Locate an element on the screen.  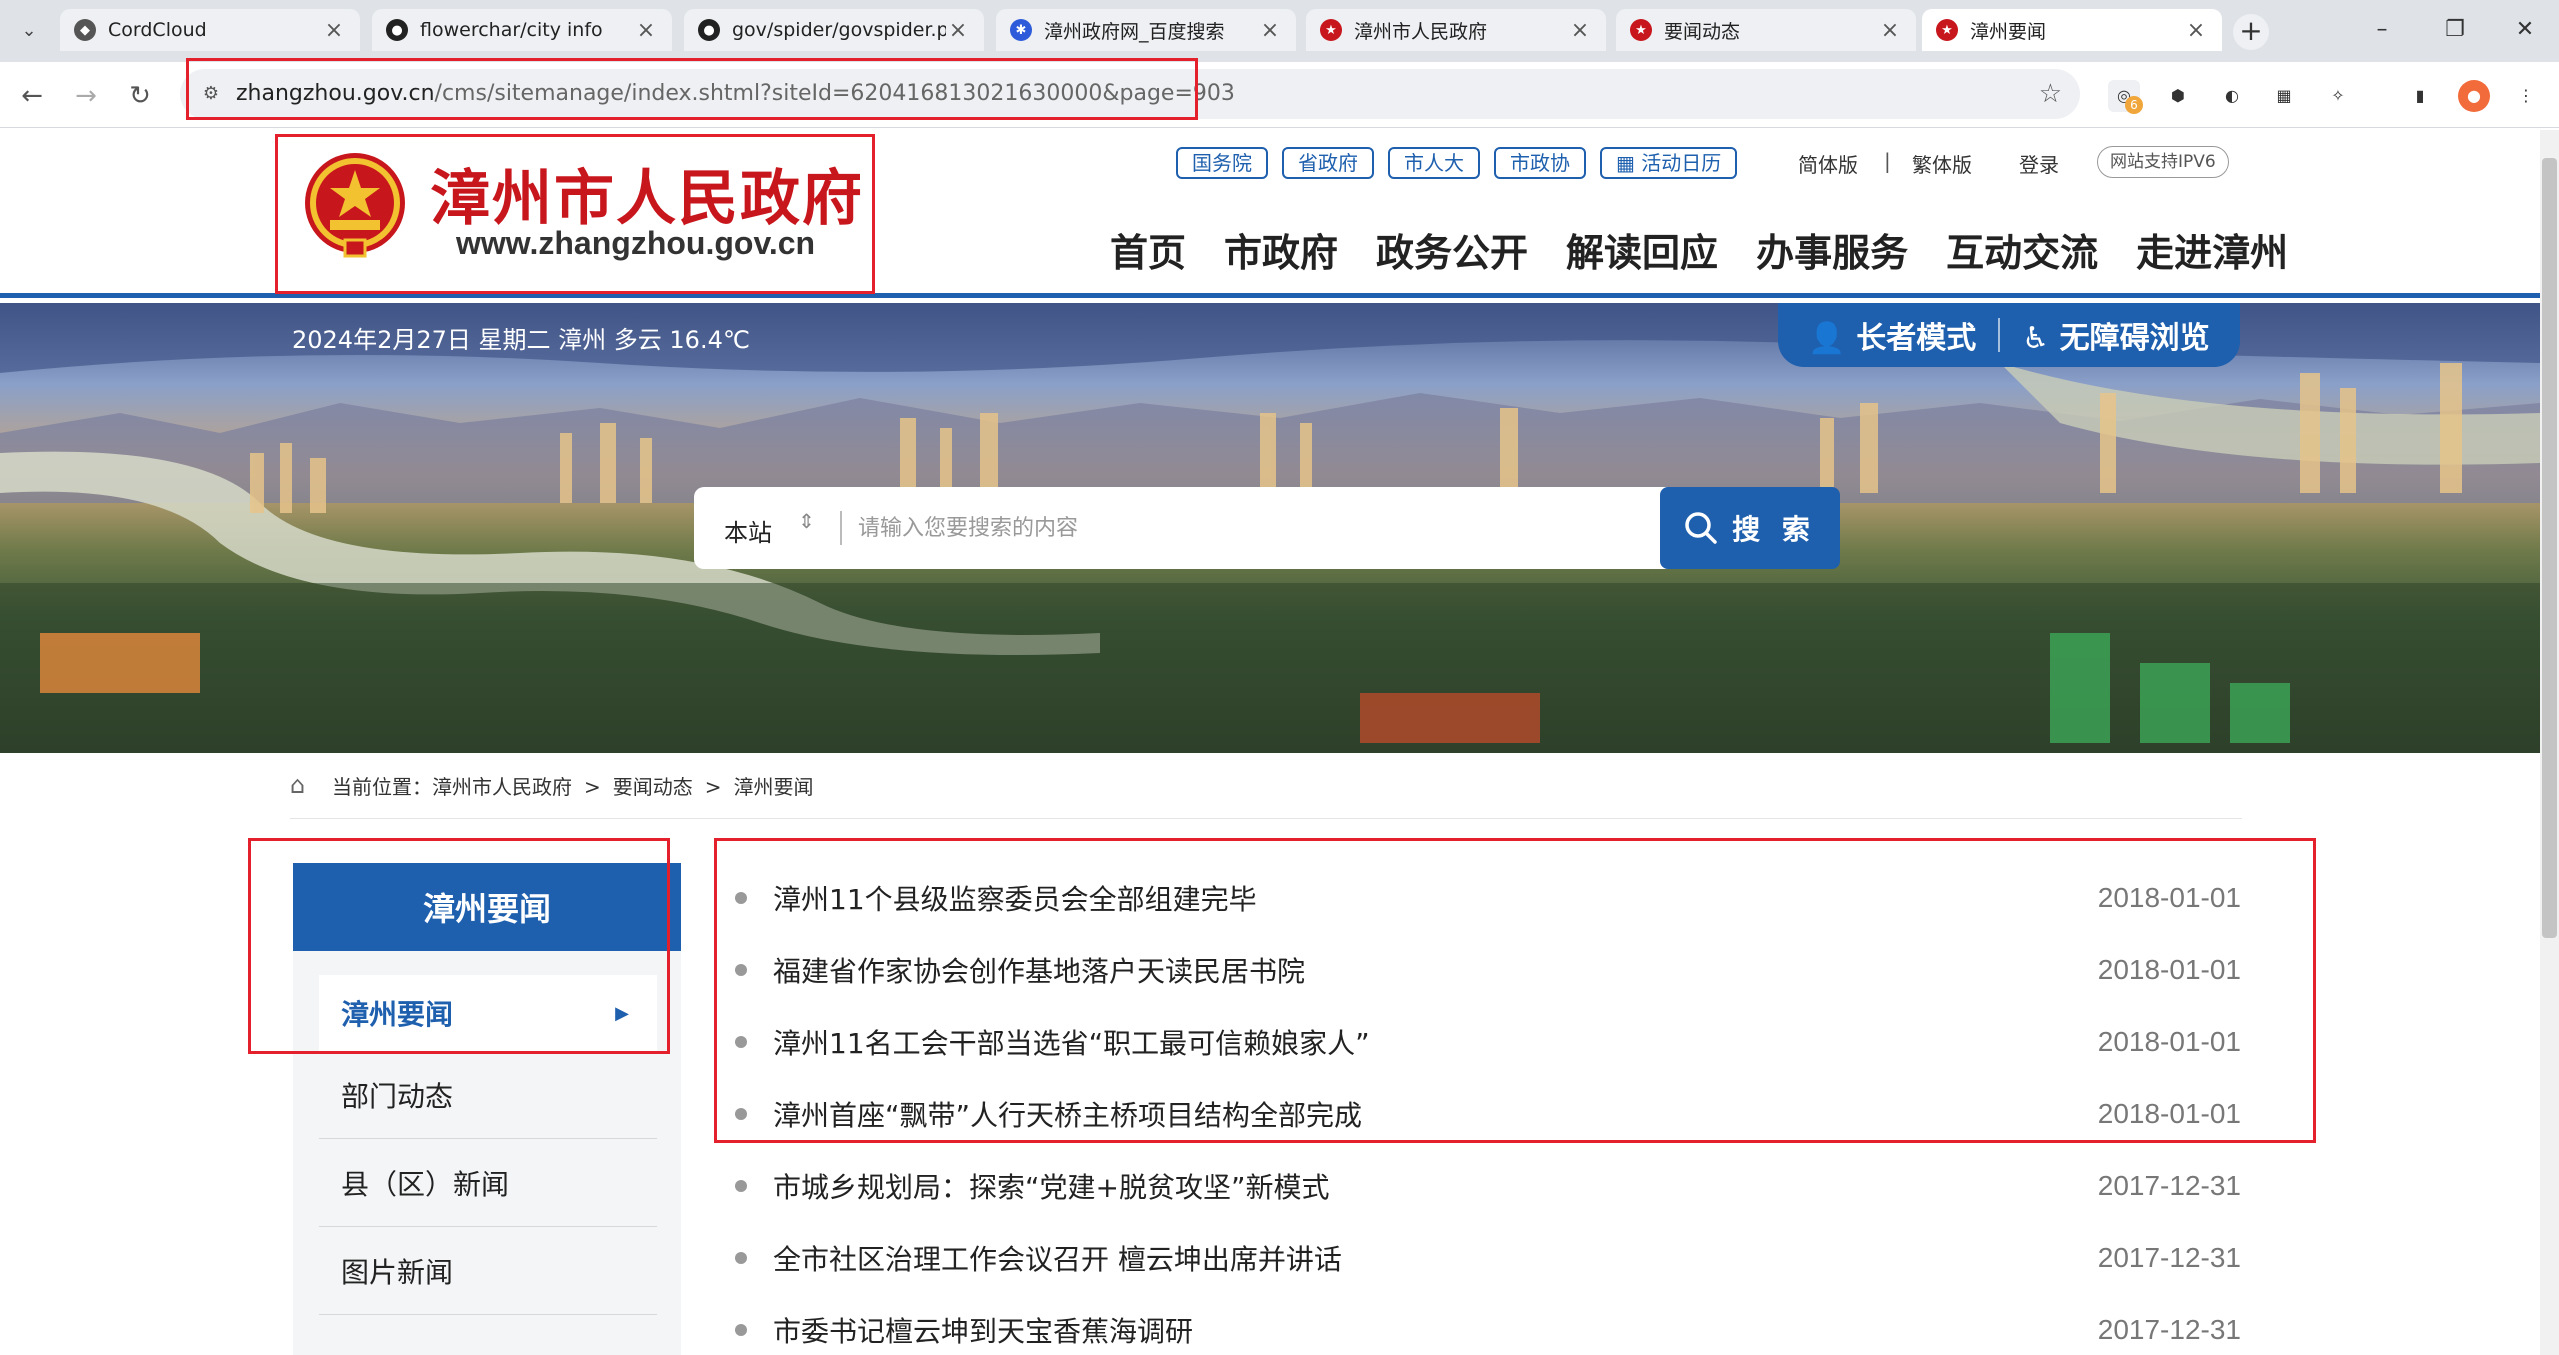
elder-mode-button: 👤 长者模式 is located at coordinates (1892, 335).